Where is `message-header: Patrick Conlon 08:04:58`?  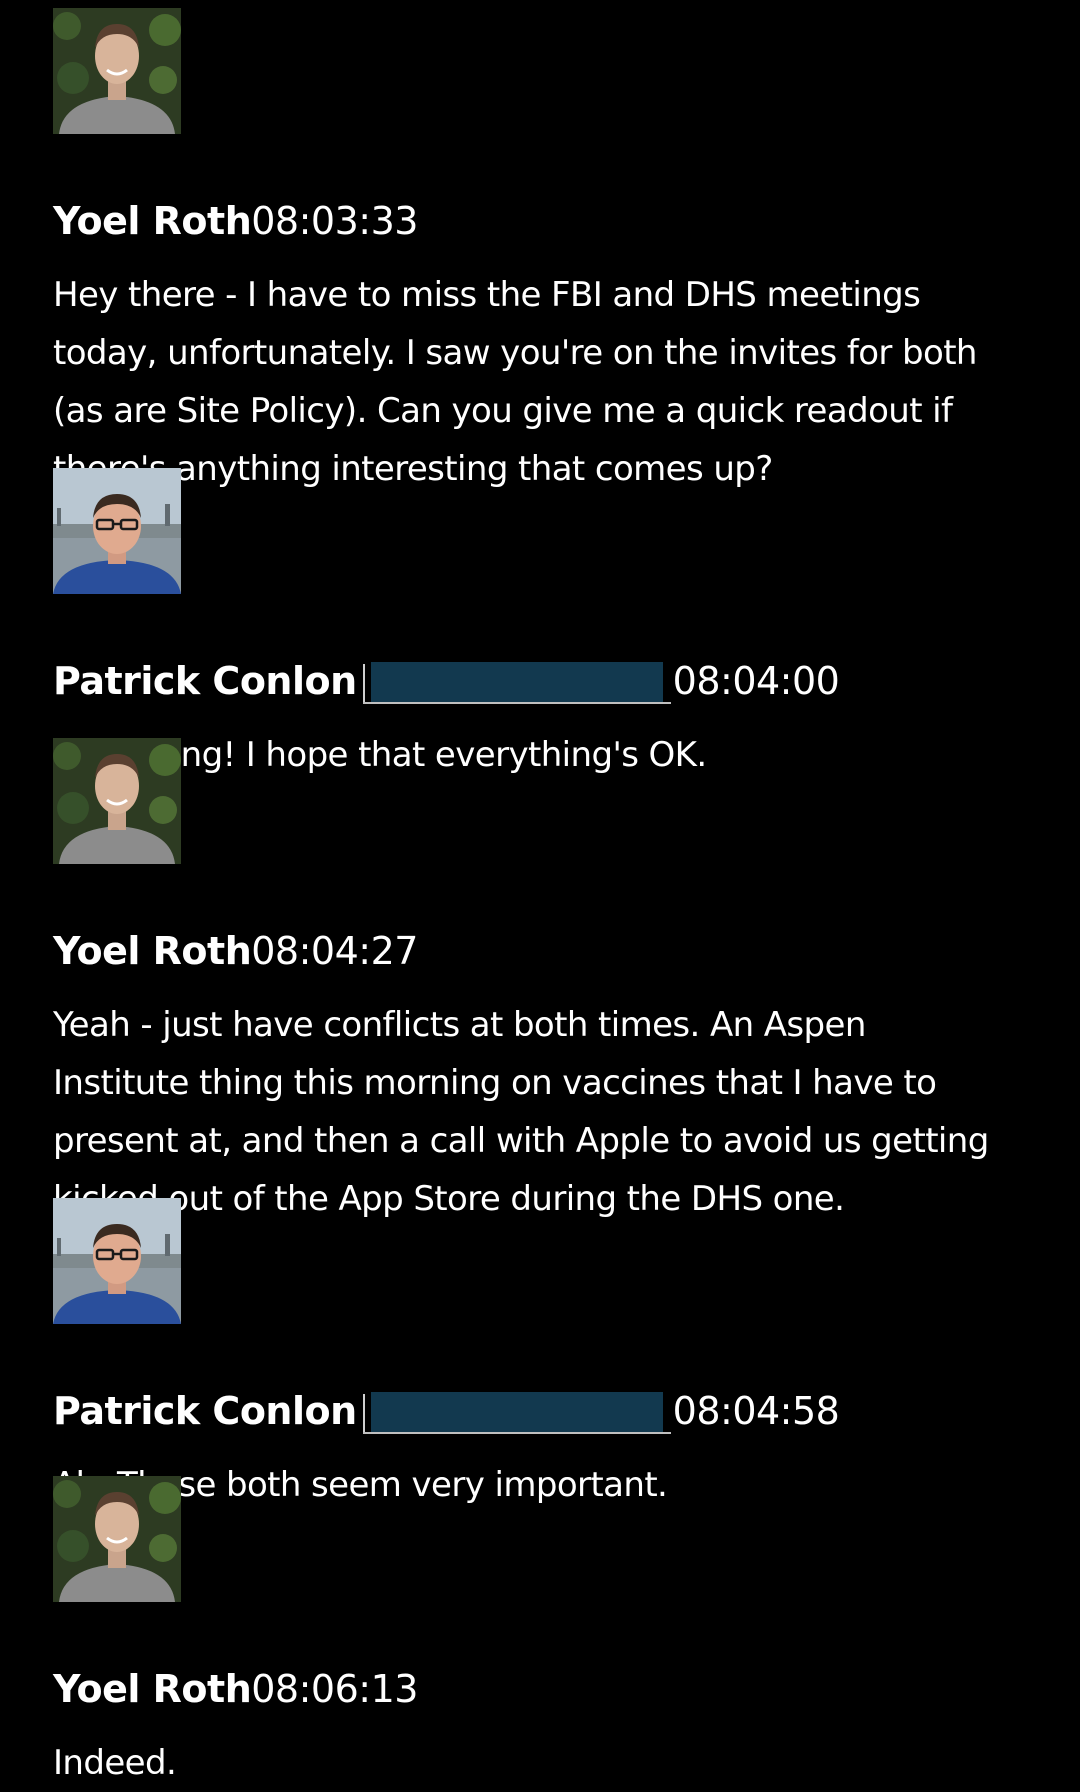 message-header: Patrick Conlon 08:04:58 is located at coordinates (446, 1411).